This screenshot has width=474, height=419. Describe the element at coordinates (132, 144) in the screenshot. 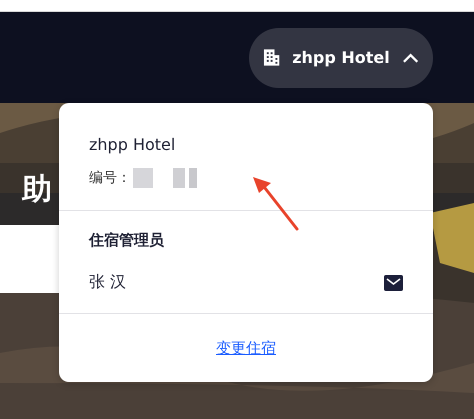

I see `hotel-name: zhpp Hotel` at that location.